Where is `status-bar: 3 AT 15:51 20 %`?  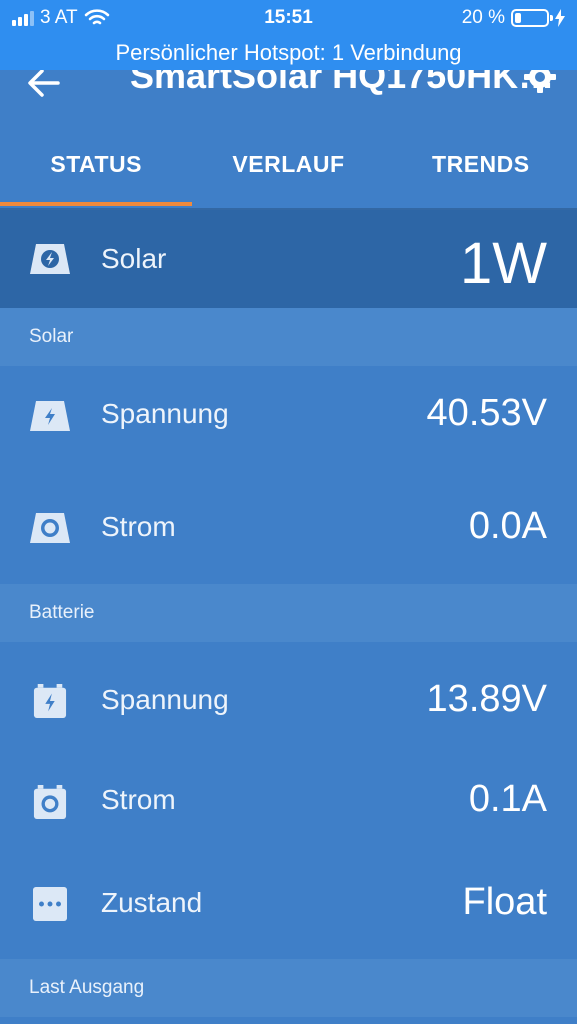 status-bar: 3 AT 15:51 20 % is located at coordinates (288, 18).